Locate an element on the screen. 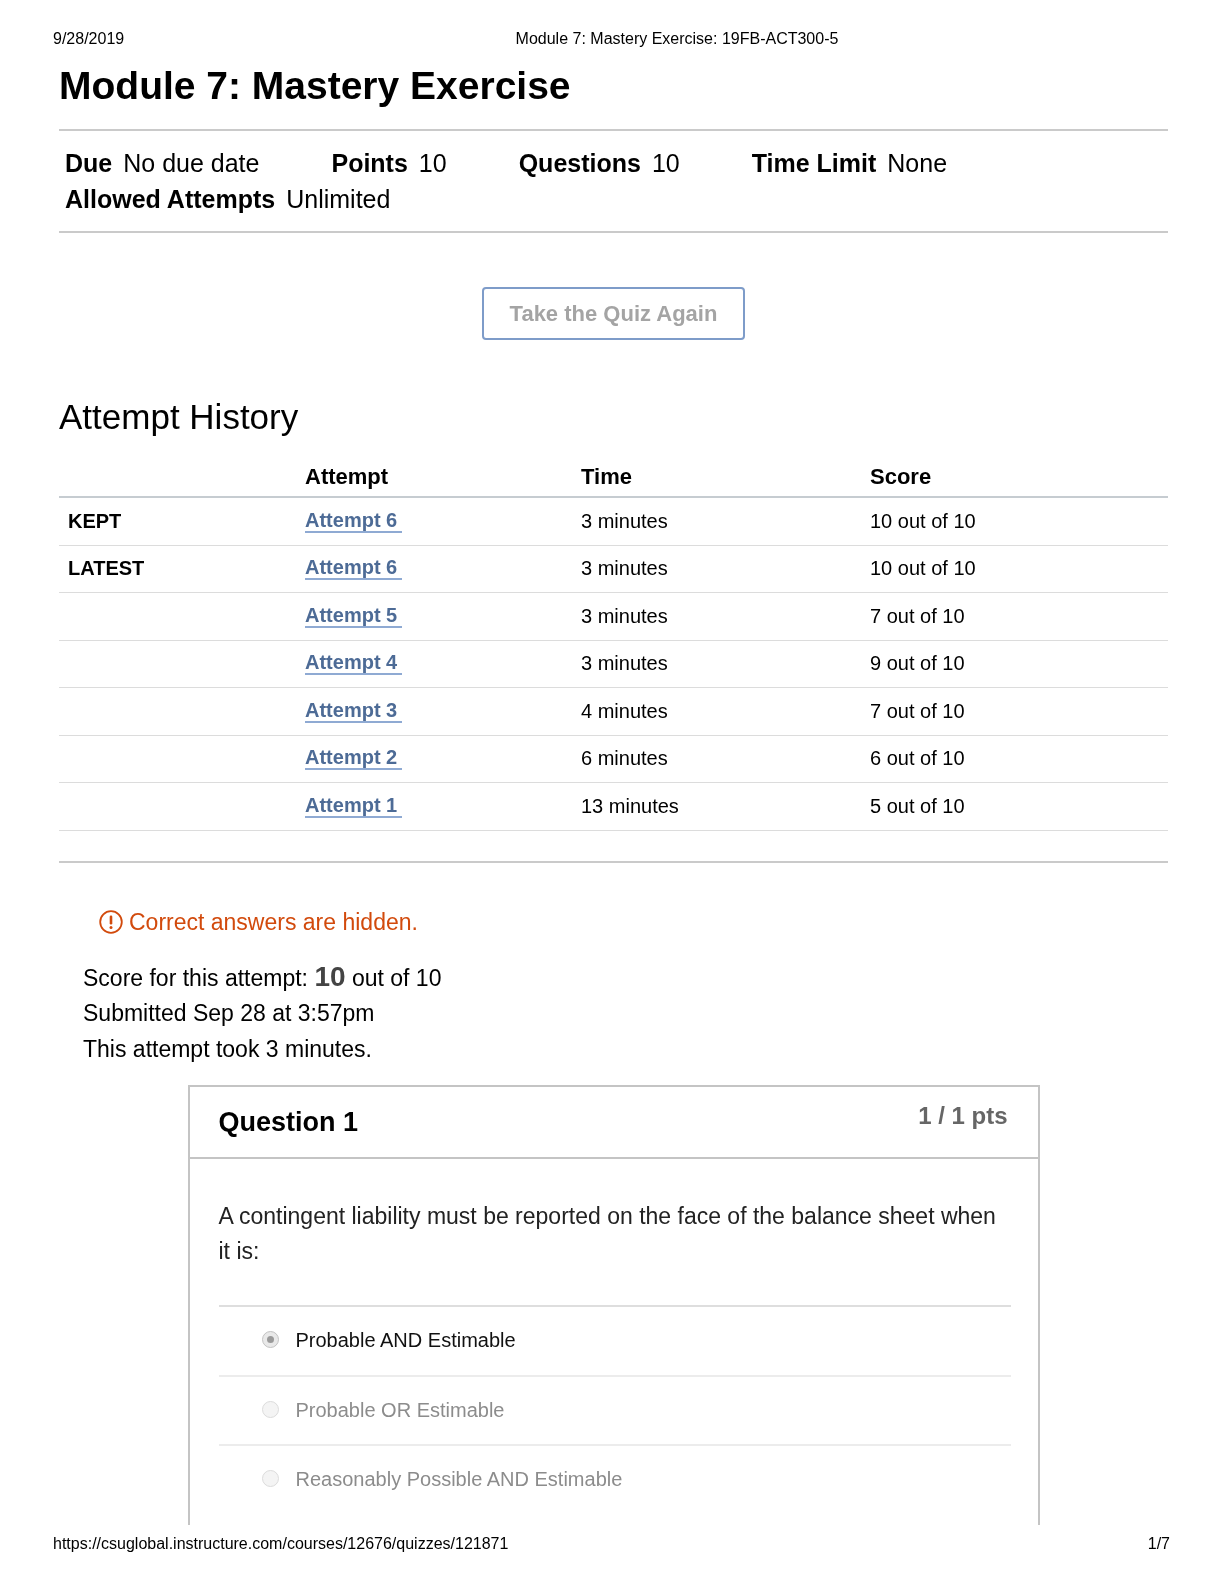  table-cell: 13 minutes is located at coordinates (630, 806).